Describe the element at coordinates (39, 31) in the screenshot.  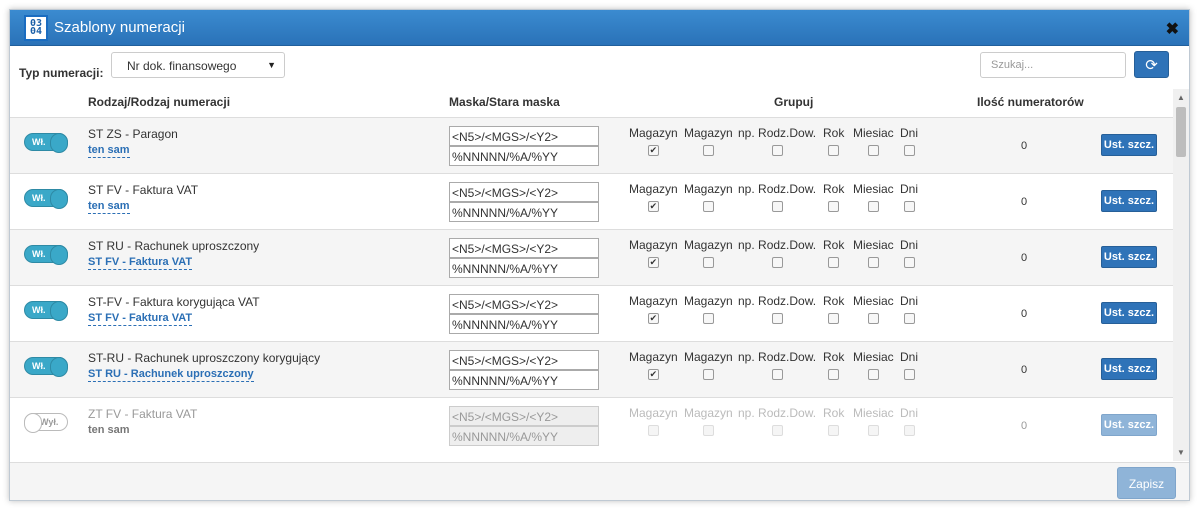
I see `icon-digit: 4` at that location.